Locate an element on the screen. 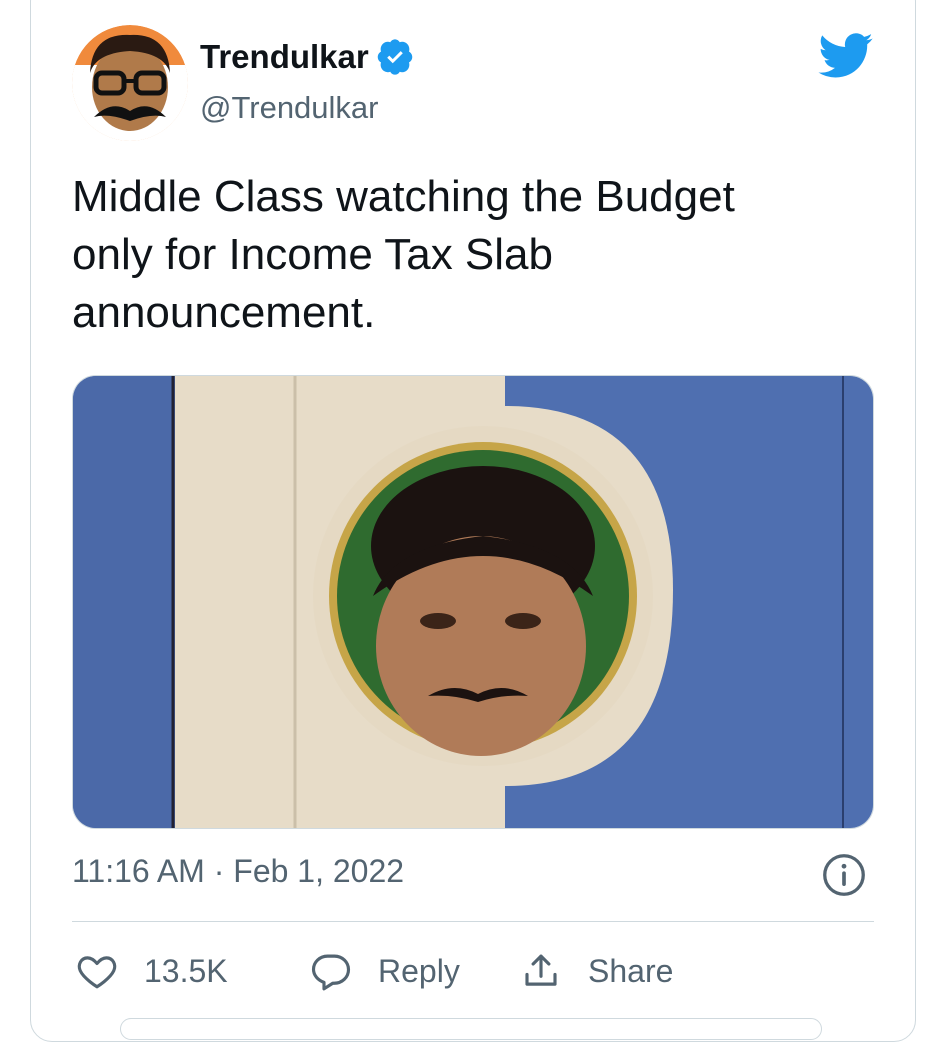 Image resolution: width=935 pixels, height=1042 pixels. share-icon is located at coordinates (541, 970).